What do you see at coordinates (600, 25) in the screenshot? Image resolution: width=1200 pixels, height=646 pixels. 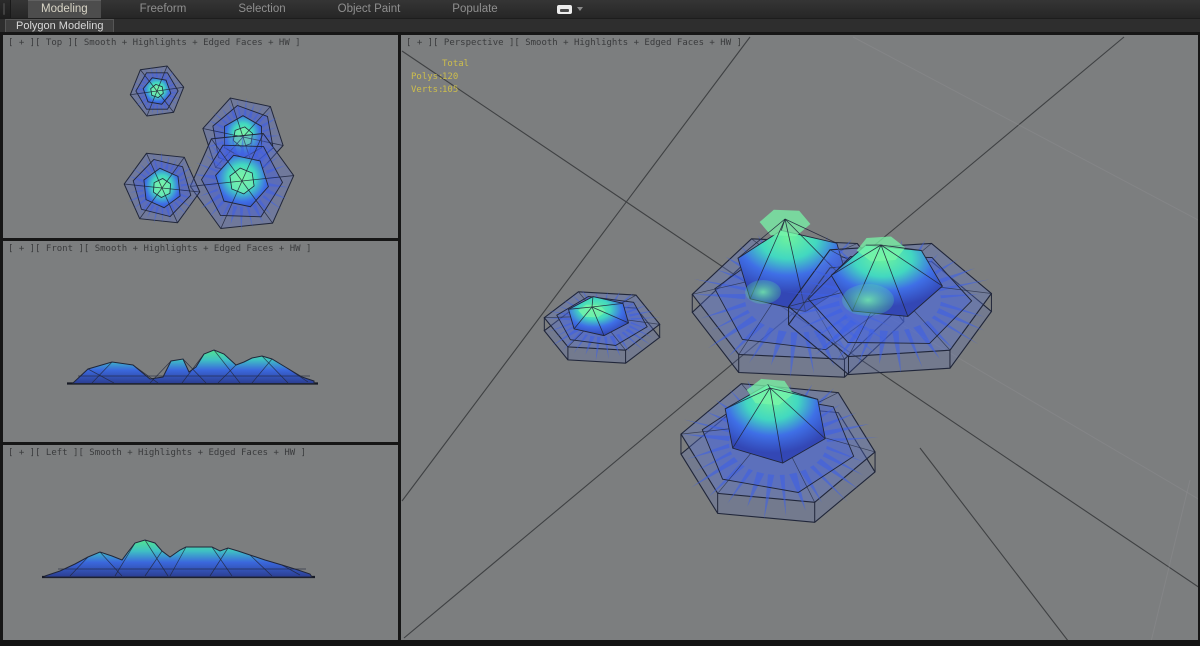 I see `ribbon-panel-row: Polygon Modeling` at bounding box center [600, 25].